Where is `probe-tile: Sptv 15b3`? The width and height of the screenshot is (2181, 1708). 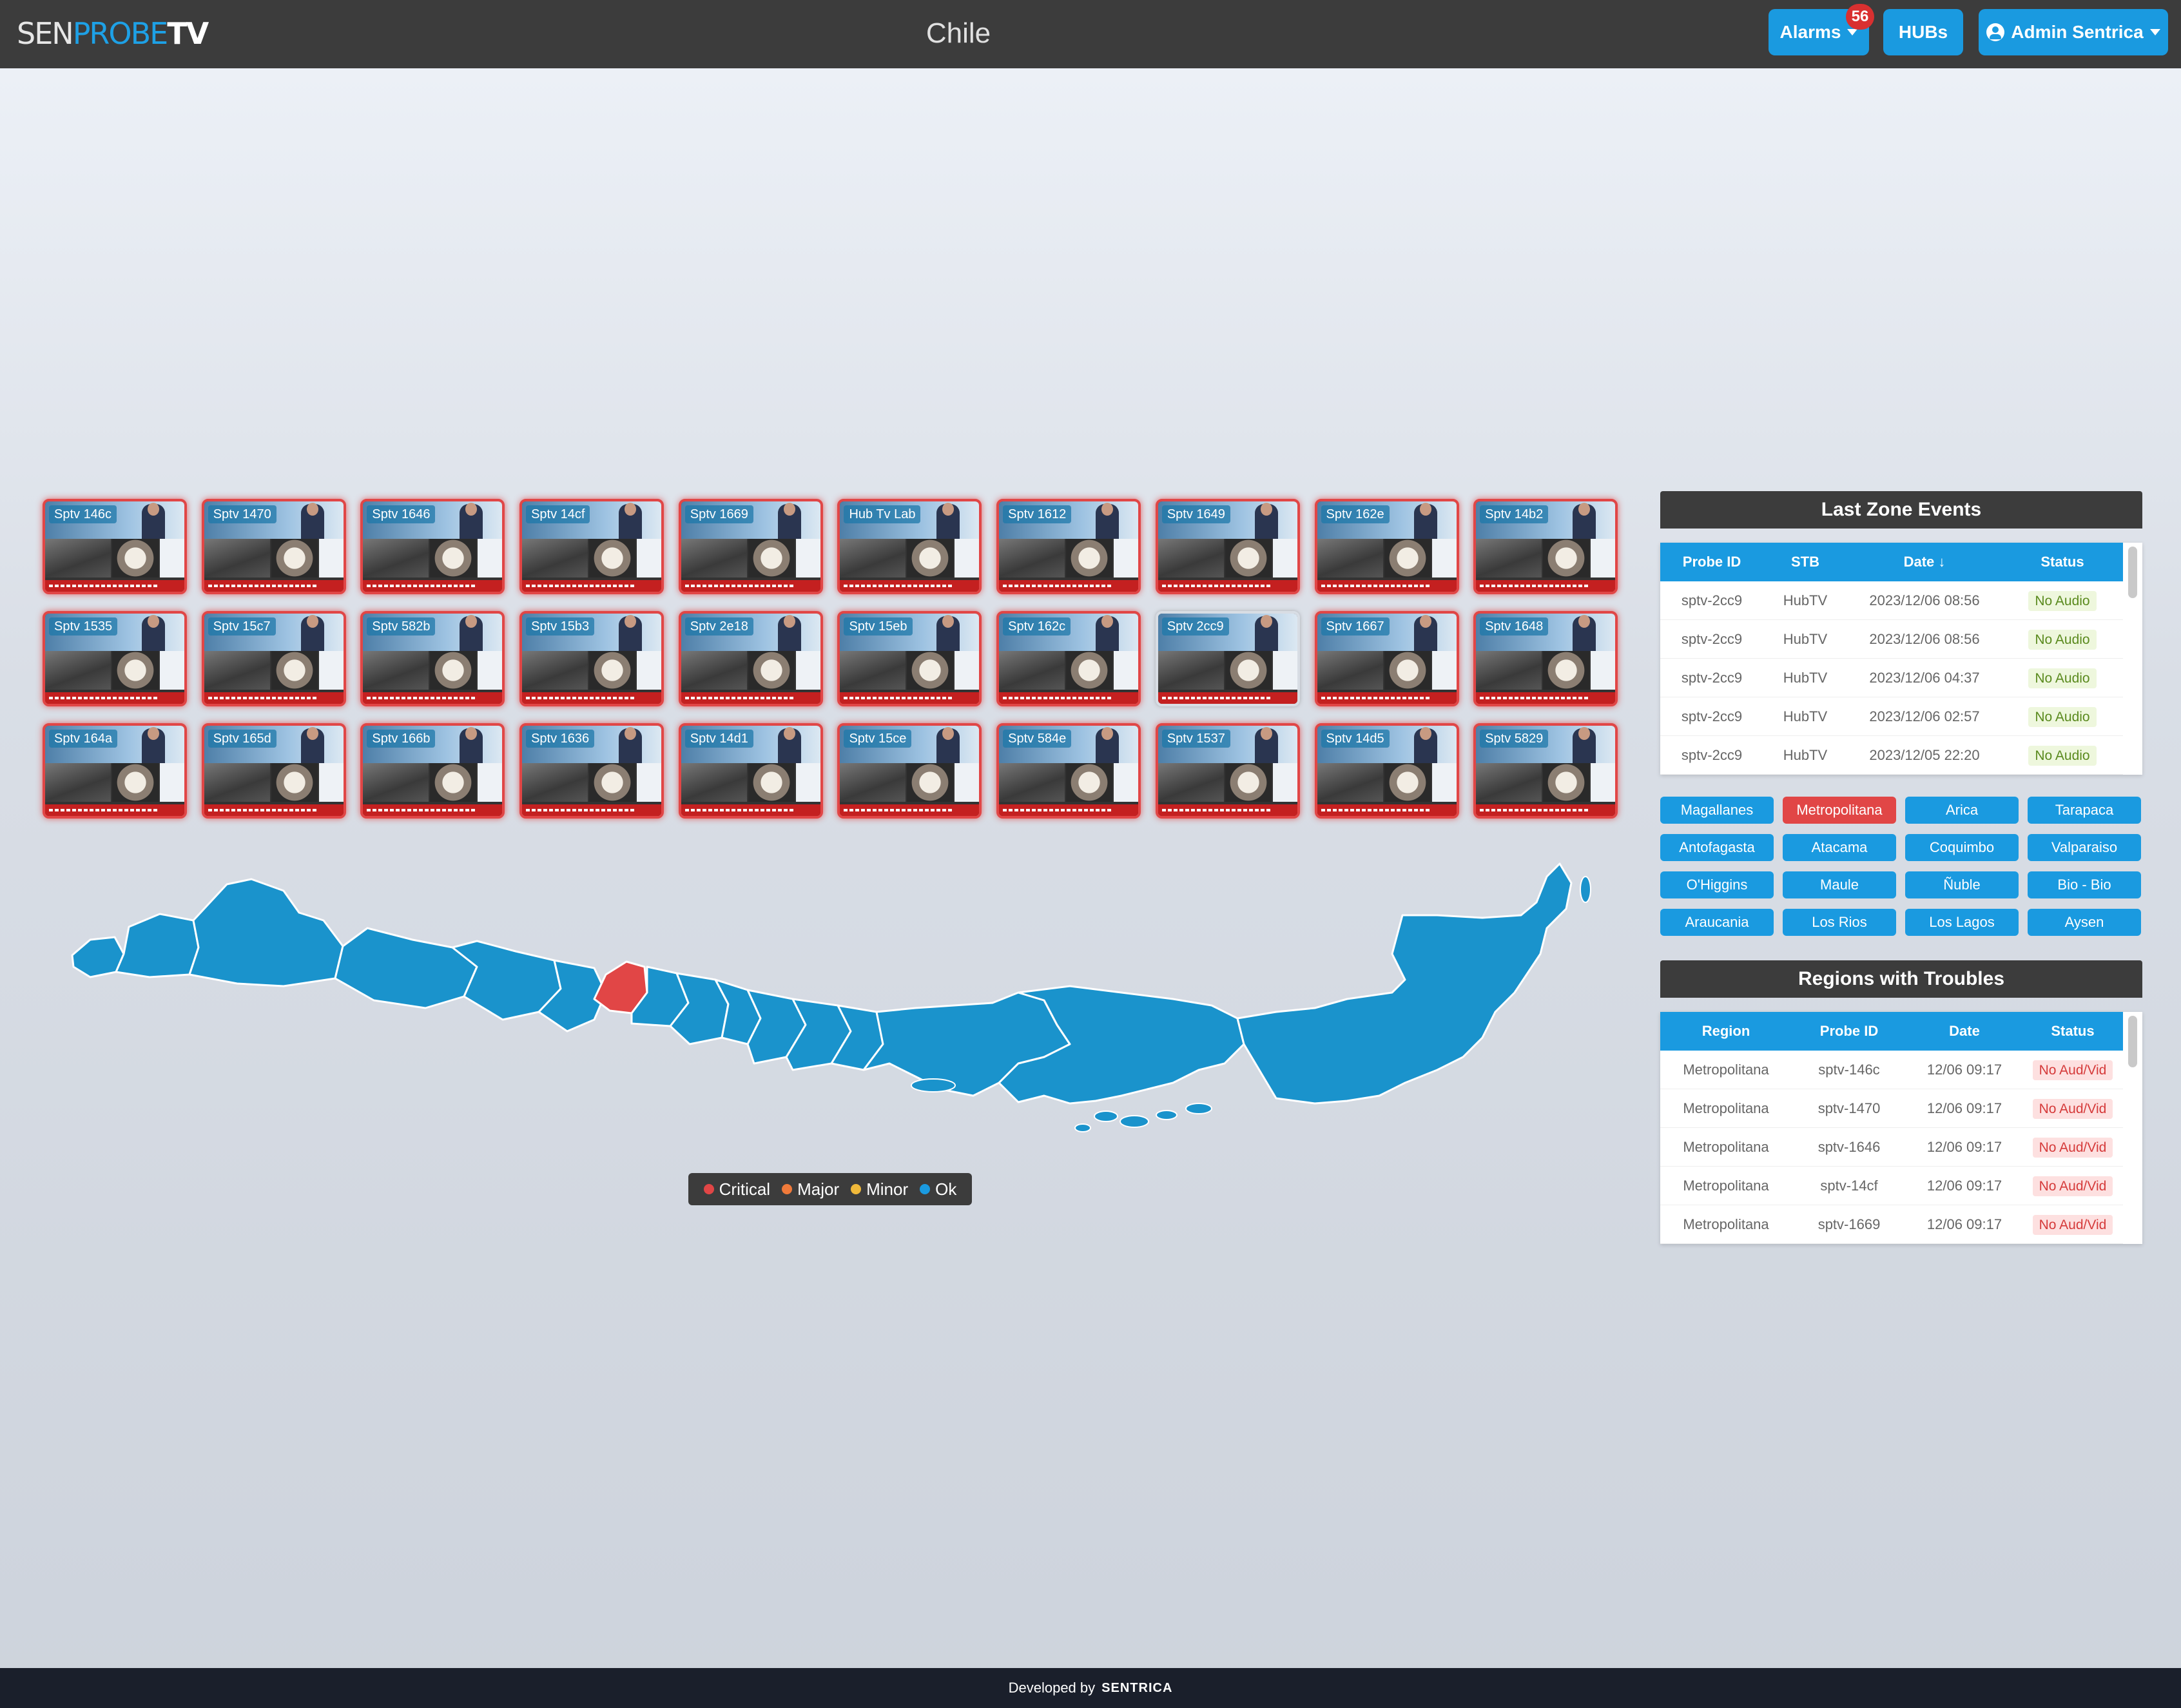
probe-tile: Sptv 15b3 is located at coordinates (591, 658).